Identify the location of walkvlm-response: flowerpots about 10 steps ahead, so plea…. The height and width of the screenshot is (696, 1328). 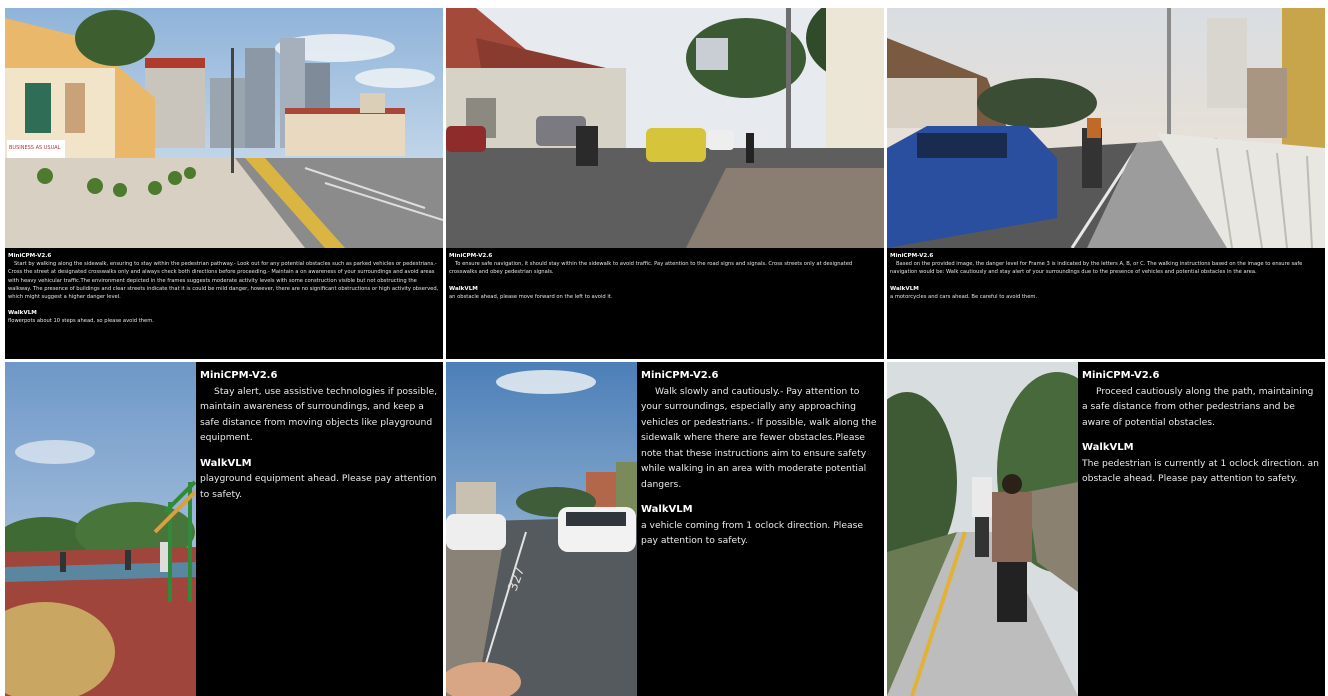
(81, 321).